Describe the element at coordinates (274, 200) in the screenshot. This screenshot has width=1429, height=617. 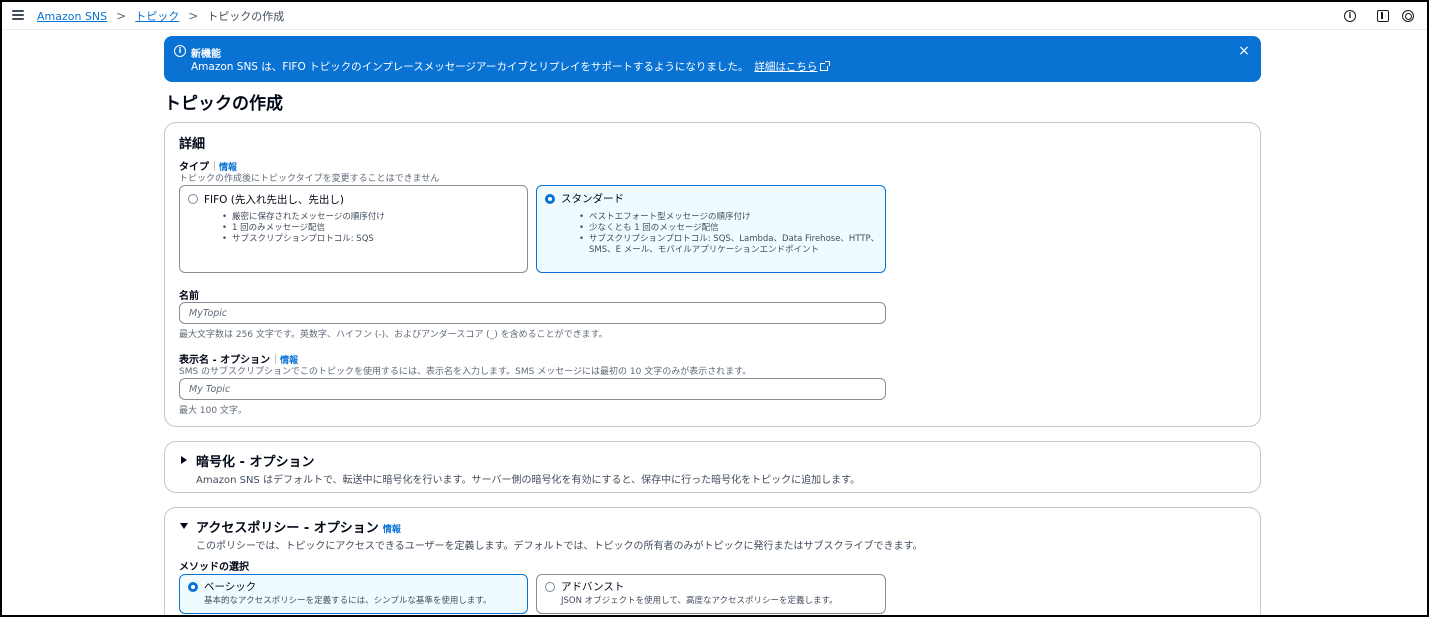
I see `fifo-title: FIFO (先入れ先出し、先出し)` at that location.